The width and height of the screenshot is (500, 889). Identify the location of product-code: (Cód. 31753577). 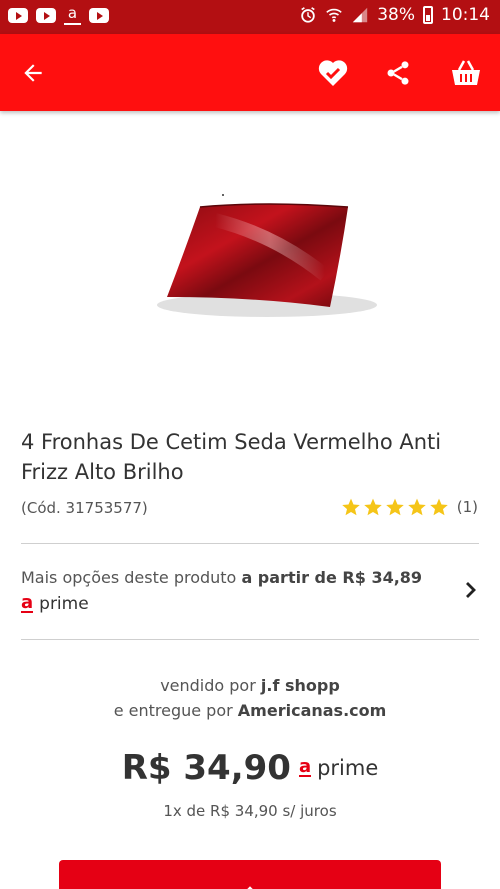
(84, 508).